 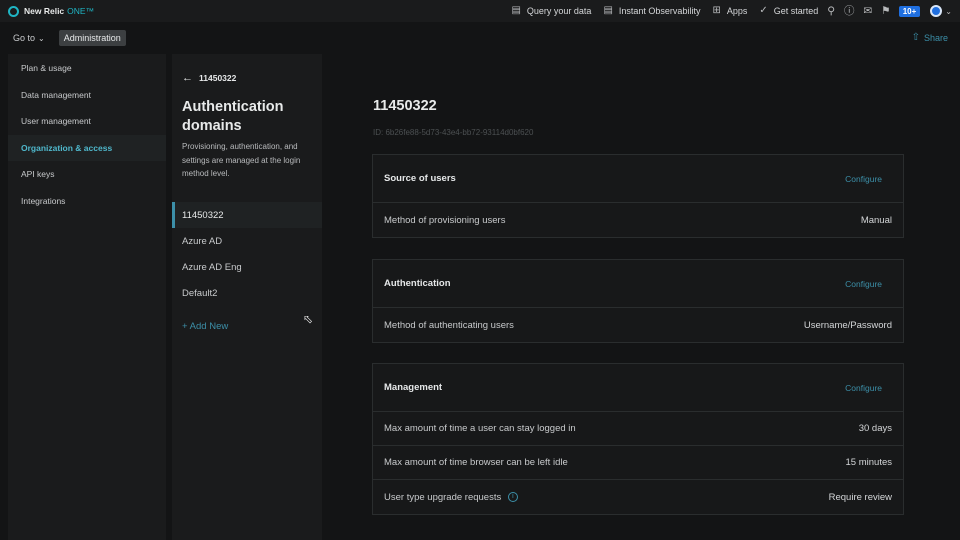 I want to click on domain-title: 11450322, so click(x=405, y=106).